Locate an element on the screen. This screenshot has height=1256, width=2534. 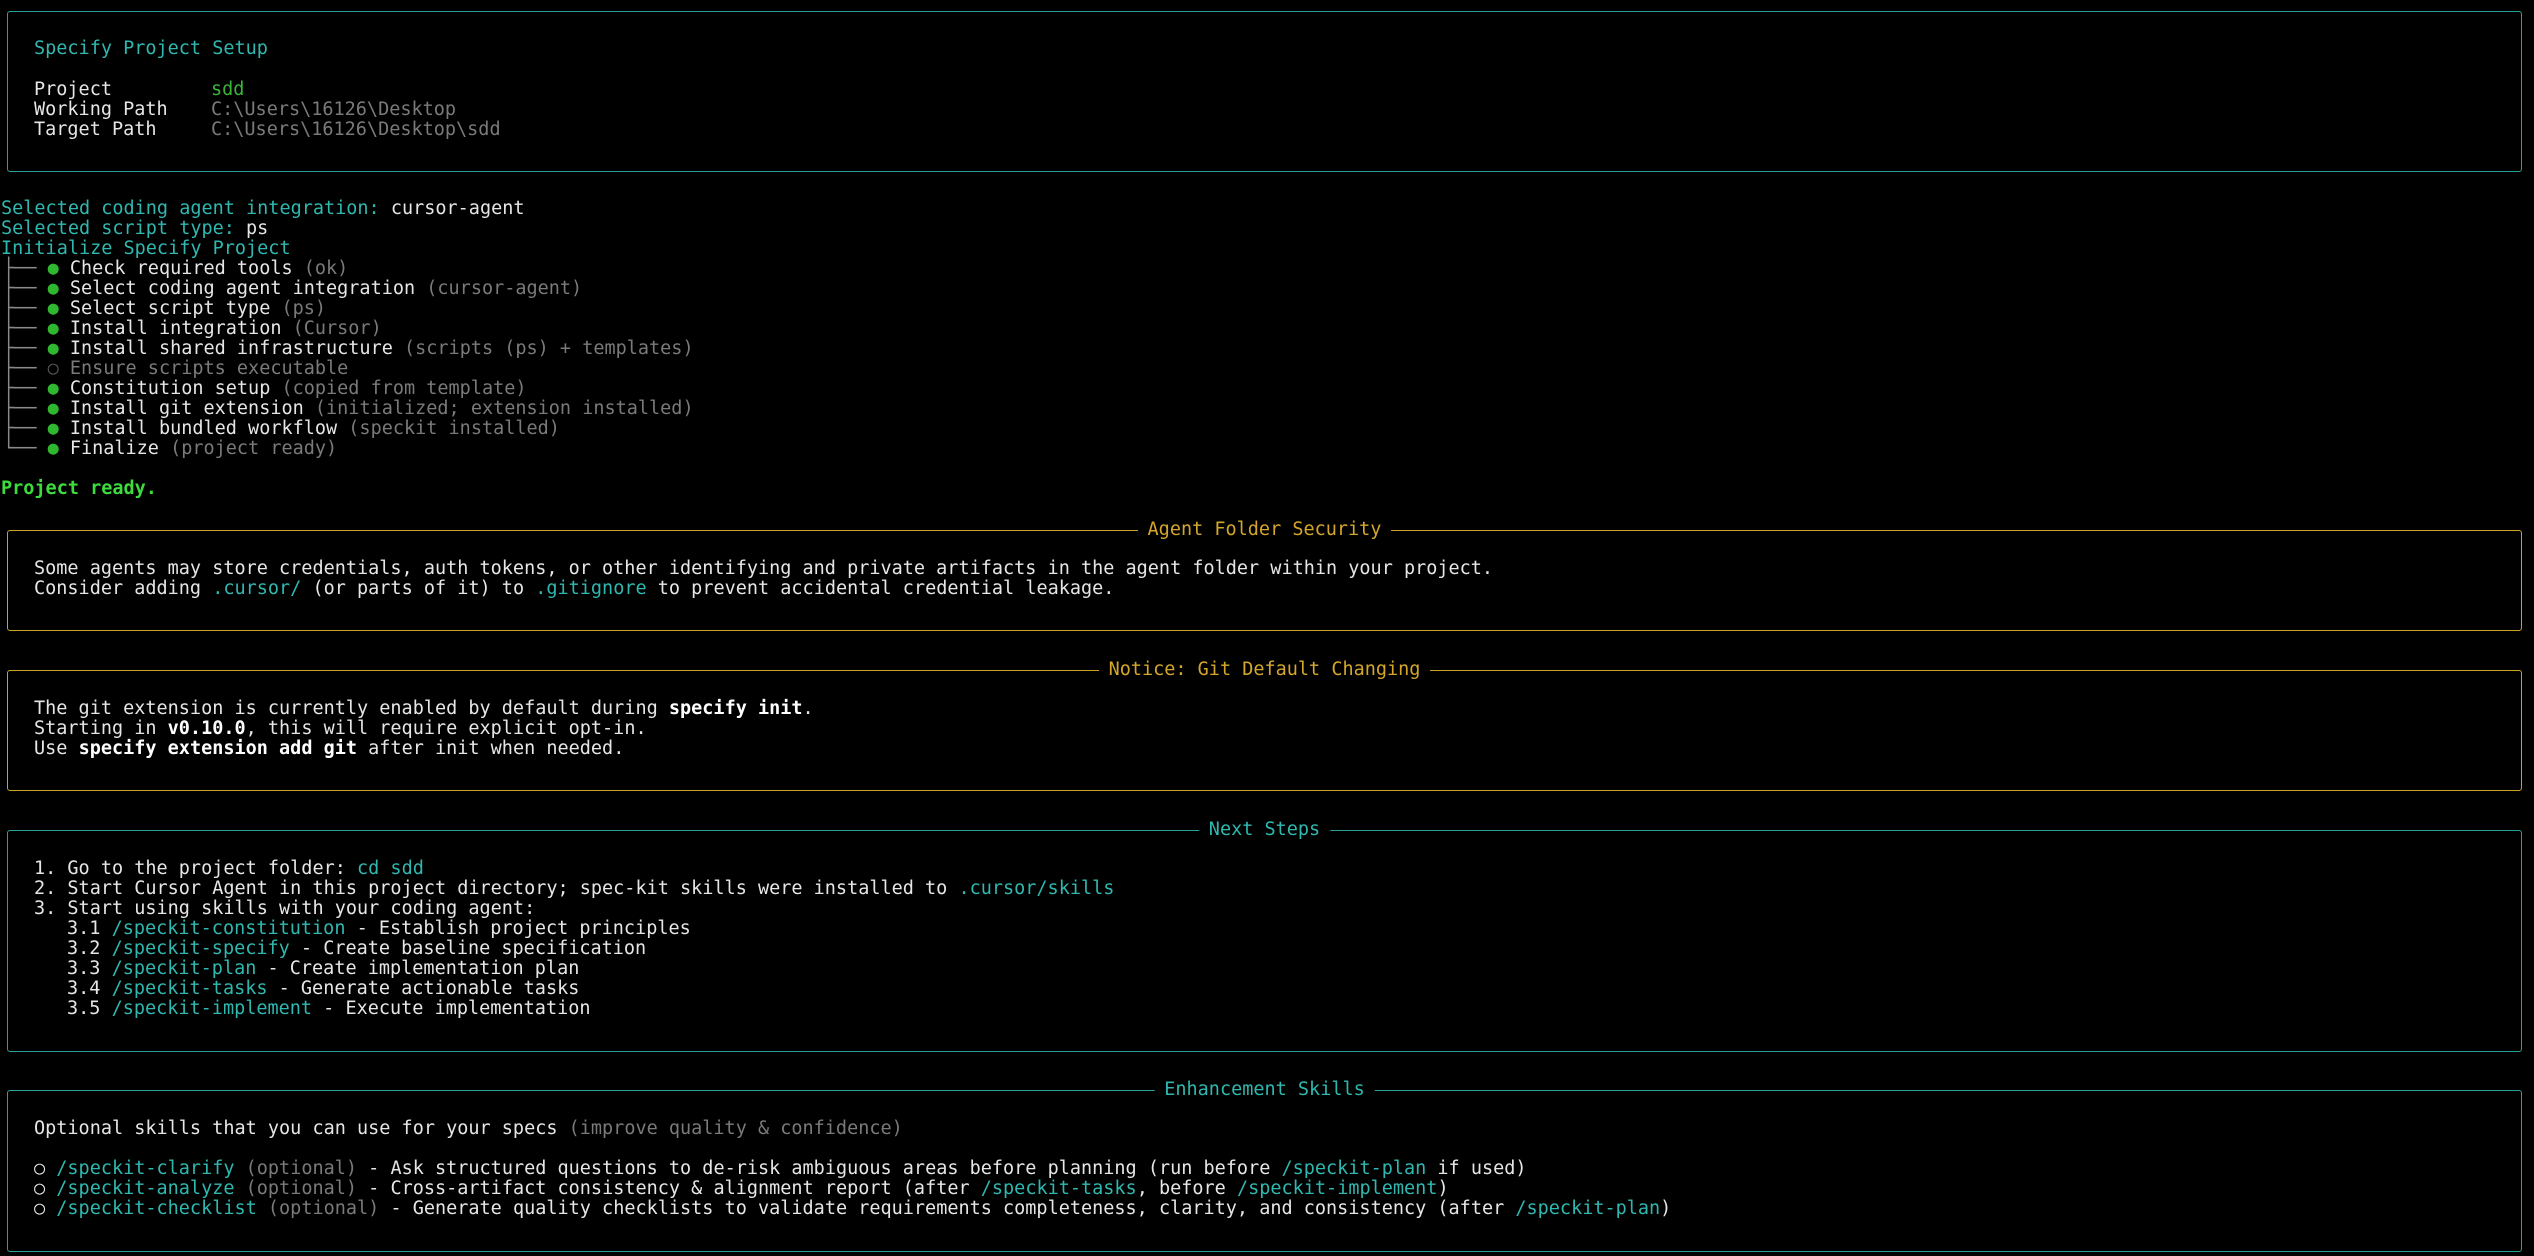
substep-number: 3.1 is located at coordinates (84, 928).